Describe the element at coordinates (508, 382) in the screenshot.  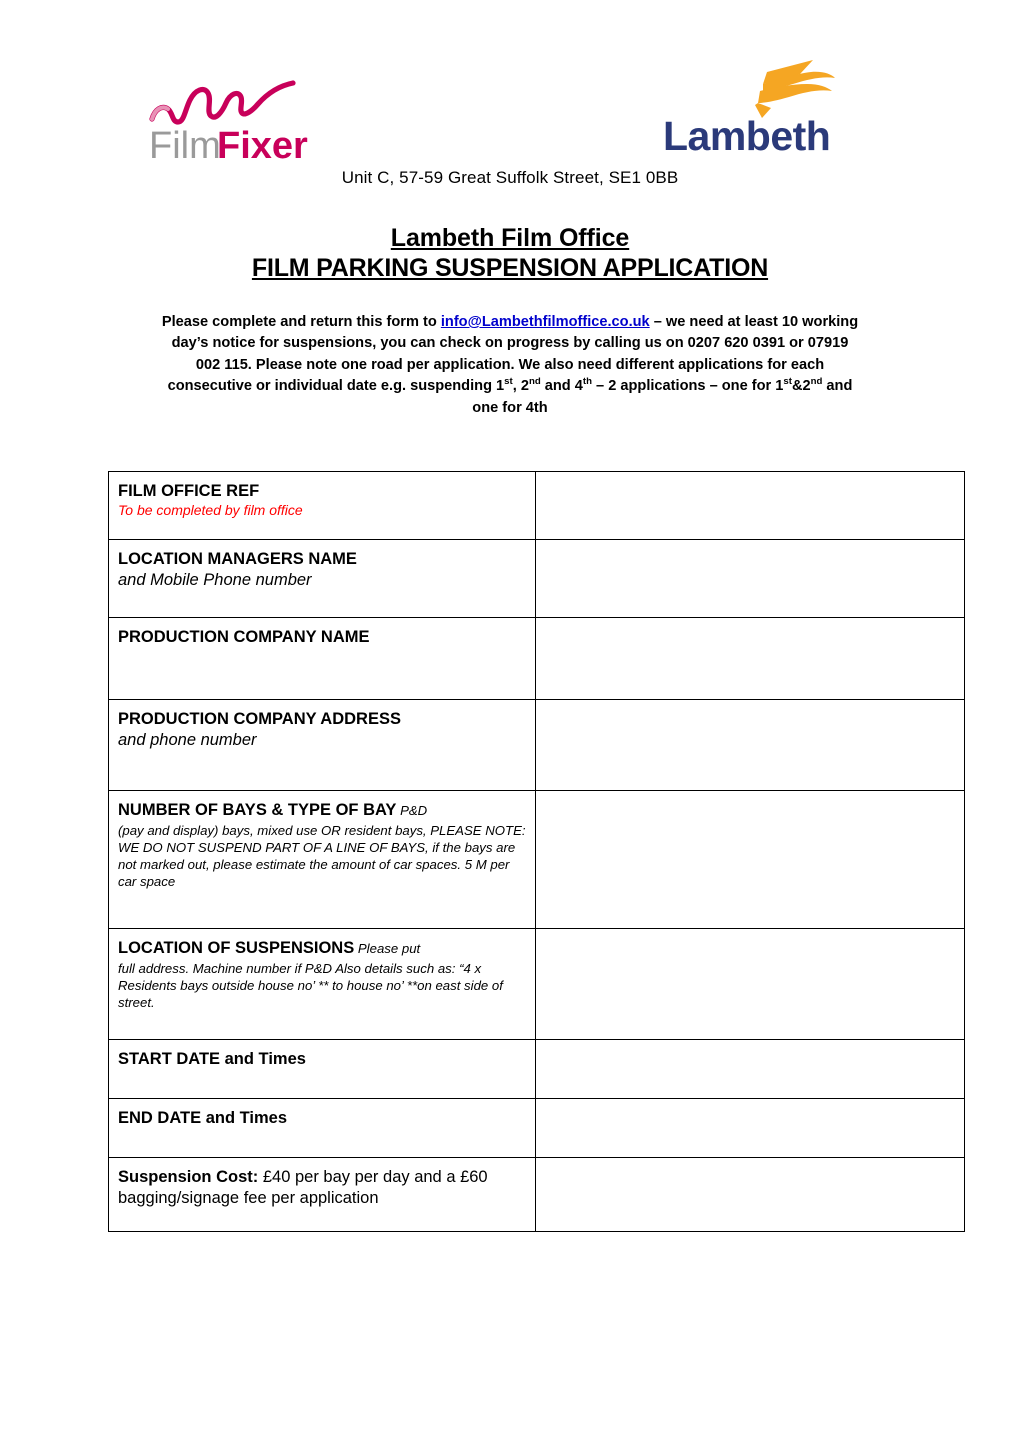
I see `ordinal-1st-a: st` at that location.